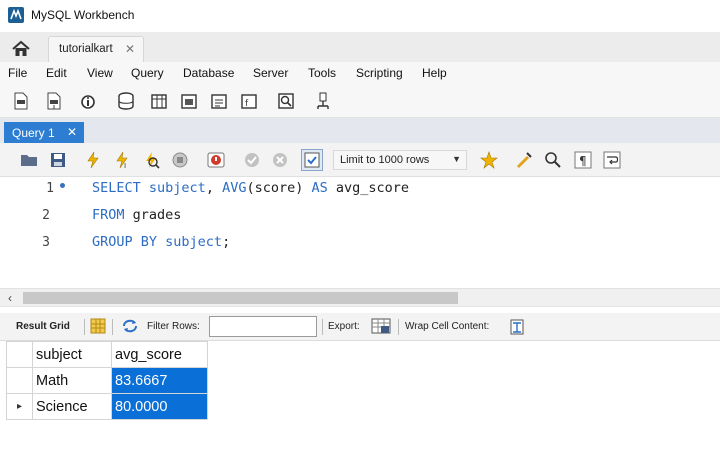 The height and width of the screenshot is (474, 720). Describe the element at coordinates (360, 130) in the screenshot. I see `query-tab-strip: Query 1 ✕` at that location.